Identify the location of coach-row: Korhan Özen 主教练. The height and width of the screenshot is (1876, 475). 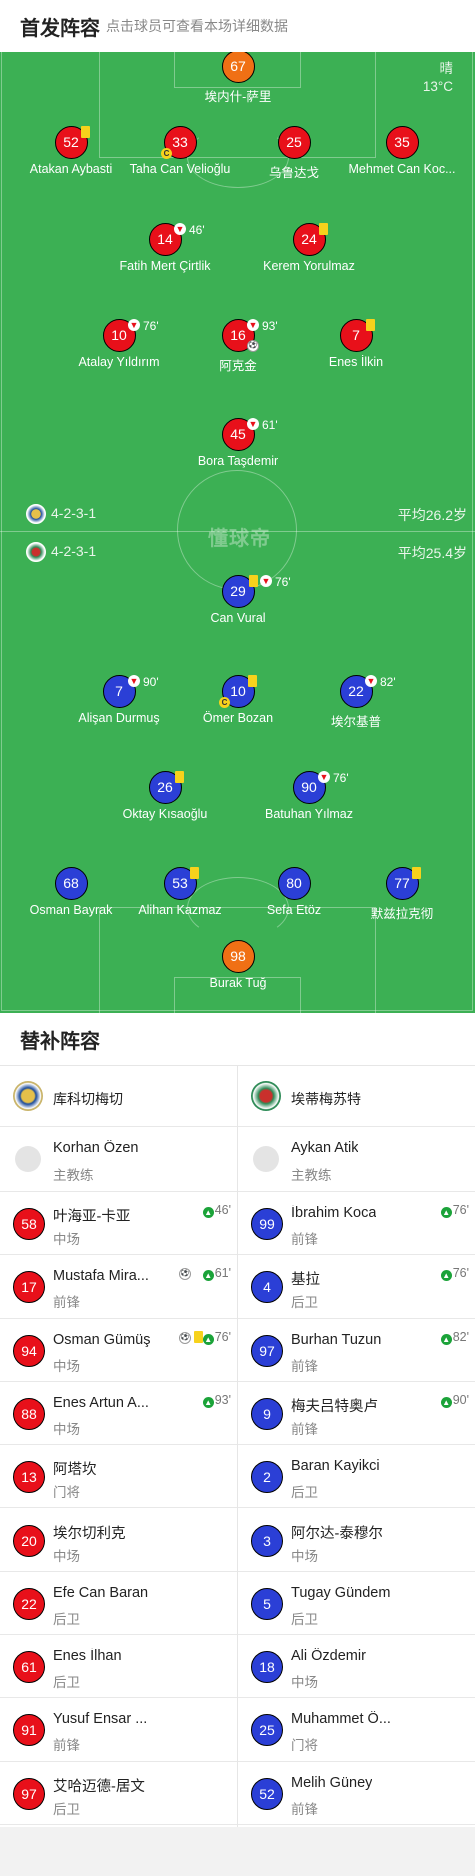
(118, 1159).